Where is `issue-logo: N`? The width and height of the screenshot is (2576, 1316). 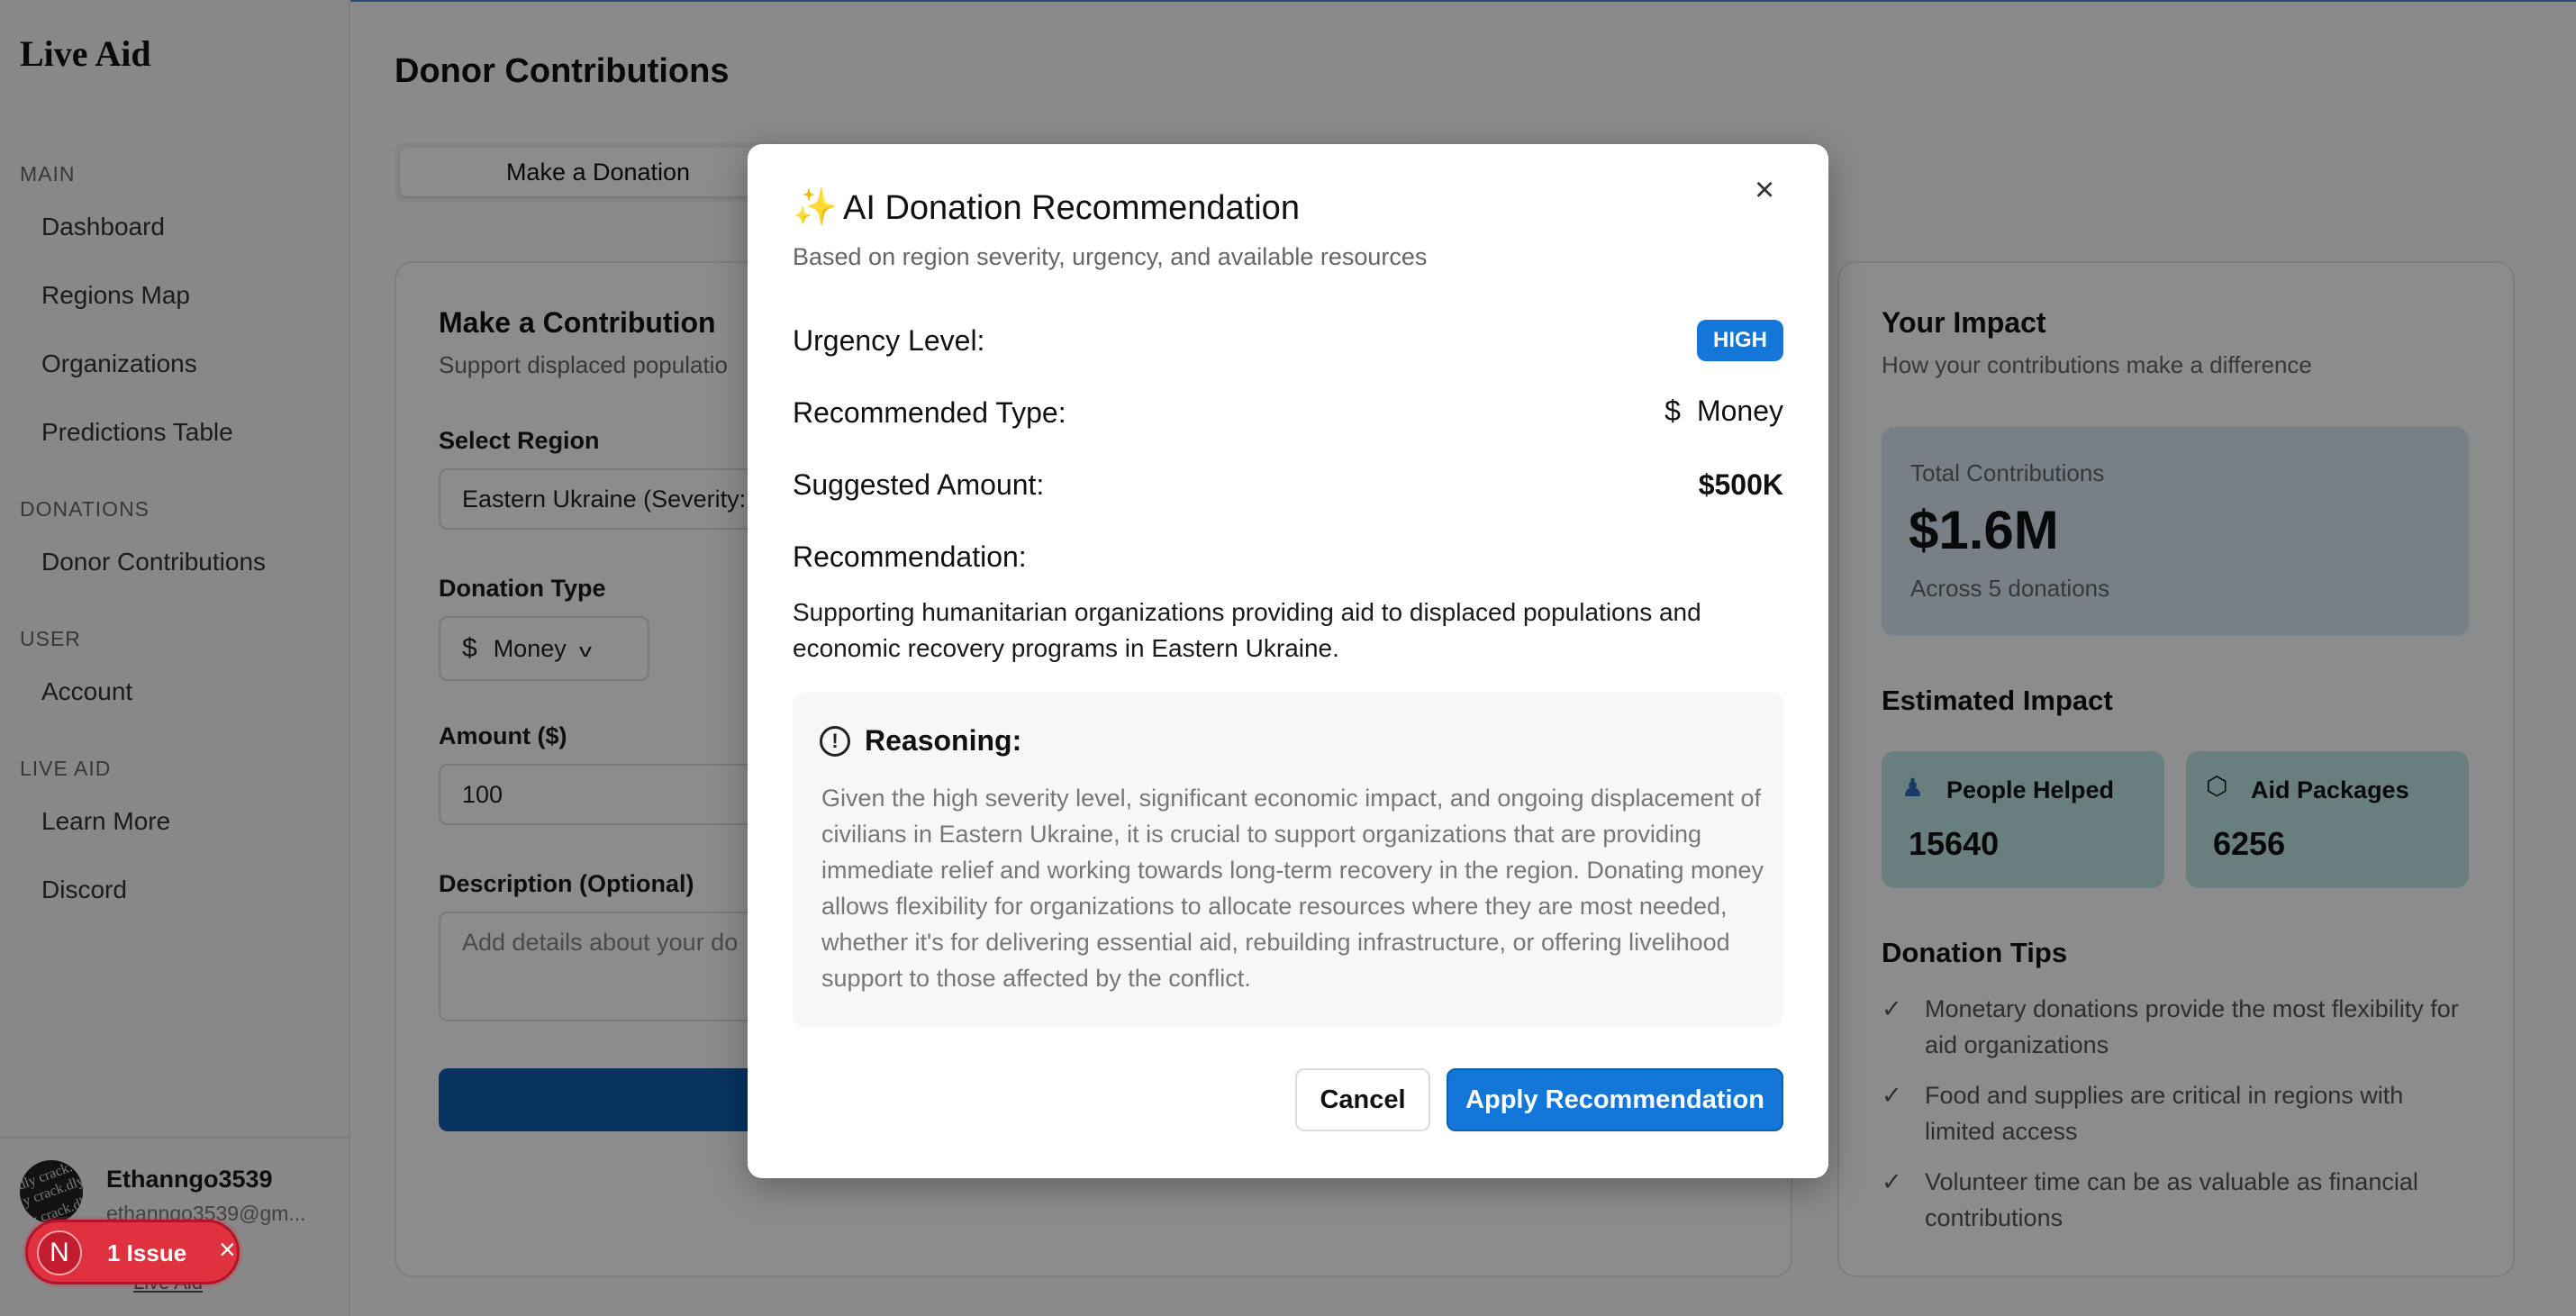
issue-logo: N is located at coordinates (60, 1252).